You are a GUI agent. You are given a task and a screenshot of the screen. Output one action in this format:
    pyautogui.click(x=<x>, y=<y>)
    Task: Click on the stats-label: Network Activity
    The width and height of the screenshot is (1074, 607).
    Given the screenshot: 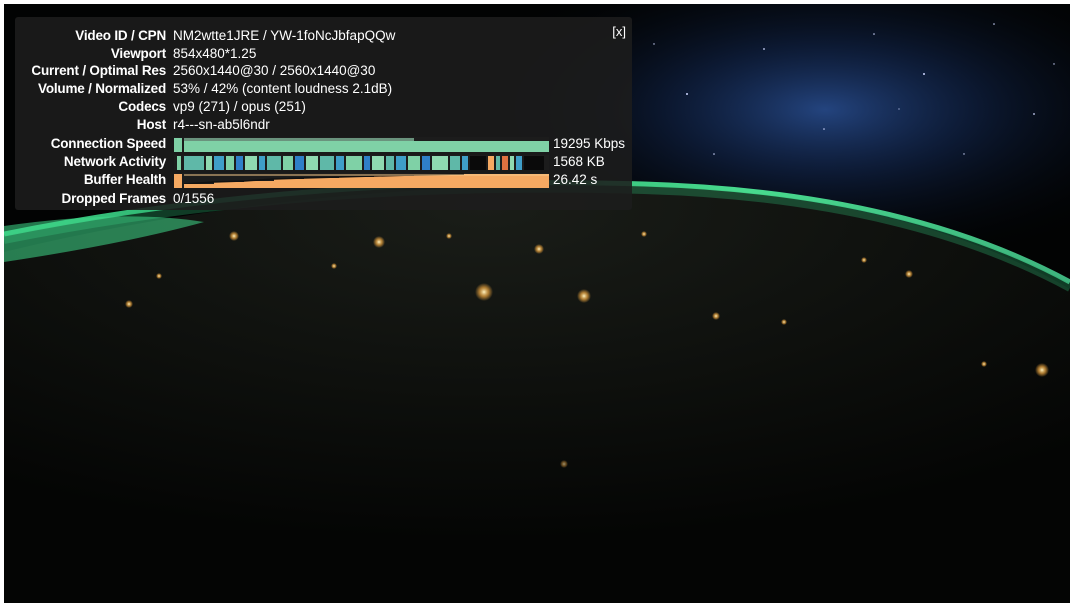 What is the action you would take?
    pyautogui.click(x=114, y=161)
    